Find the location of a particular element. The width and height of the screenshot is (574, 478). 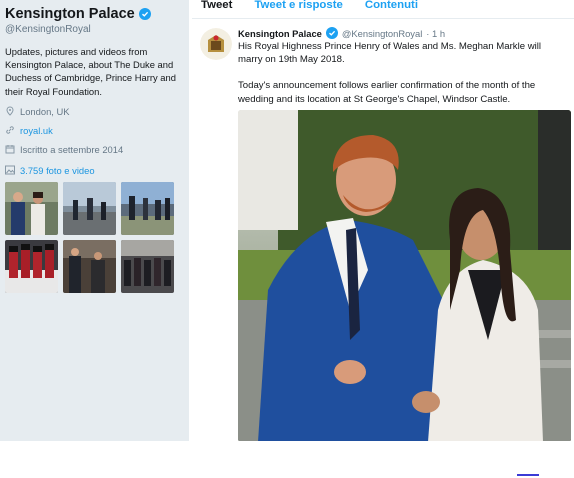

tab-contenuti: Contenuti is located at coordinates (391, 5).